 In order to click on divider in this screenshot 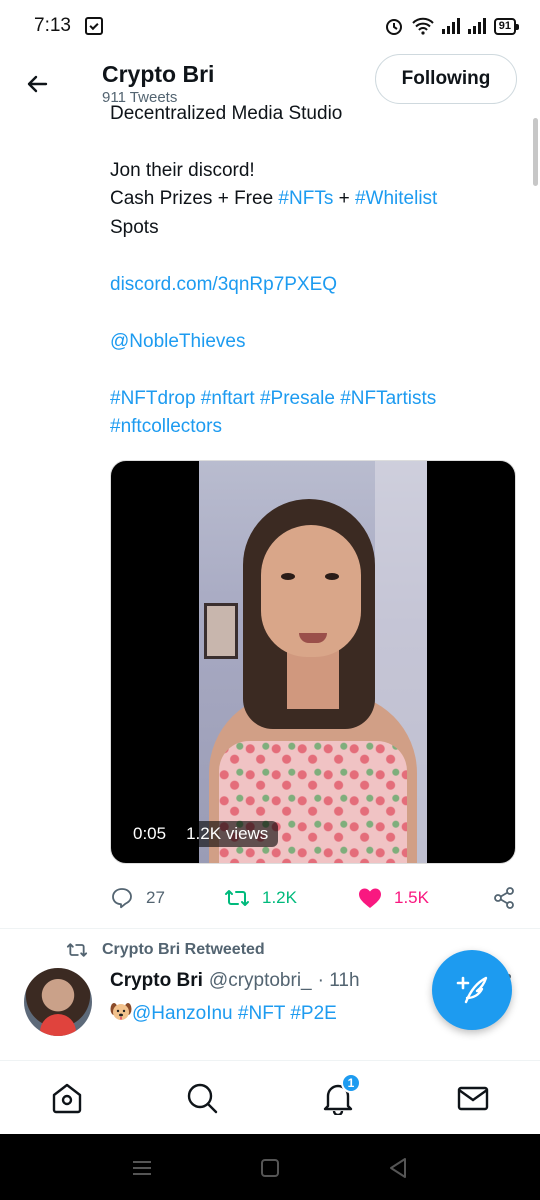, I will do `click(270, 928)`.